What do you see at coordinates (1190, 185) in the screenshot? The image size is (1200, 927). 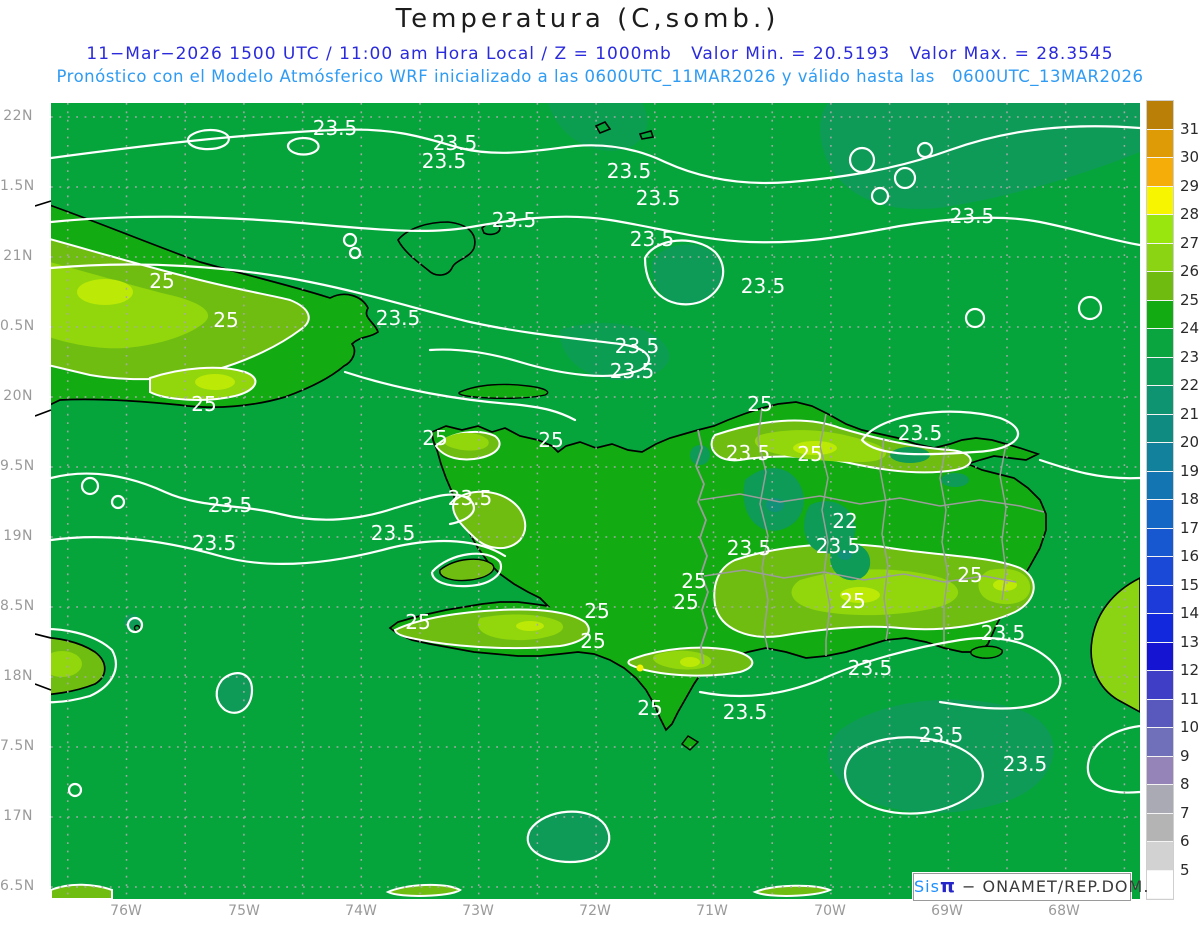 I see `colorbar-label: 29` at bounding box center [1190, 185].